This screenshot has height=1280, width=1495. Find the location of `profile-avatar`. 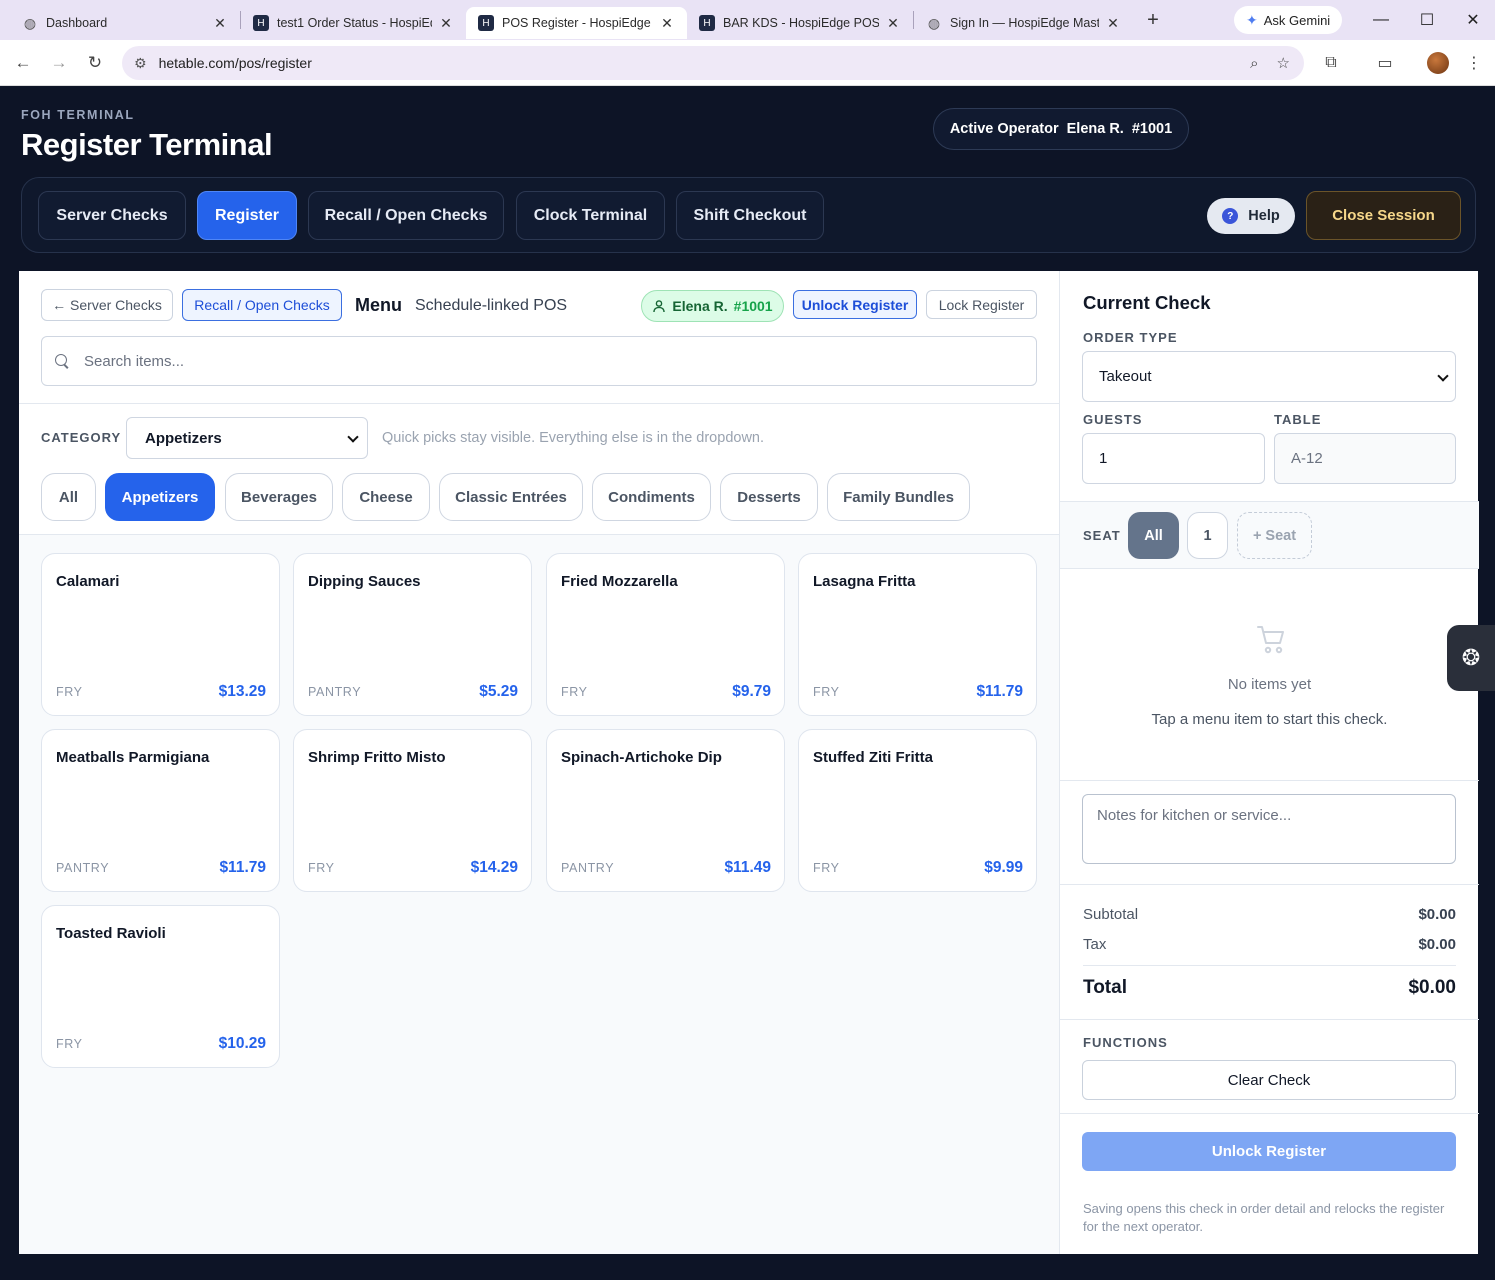

profile-avatar is located at coordinates (1438, 63).